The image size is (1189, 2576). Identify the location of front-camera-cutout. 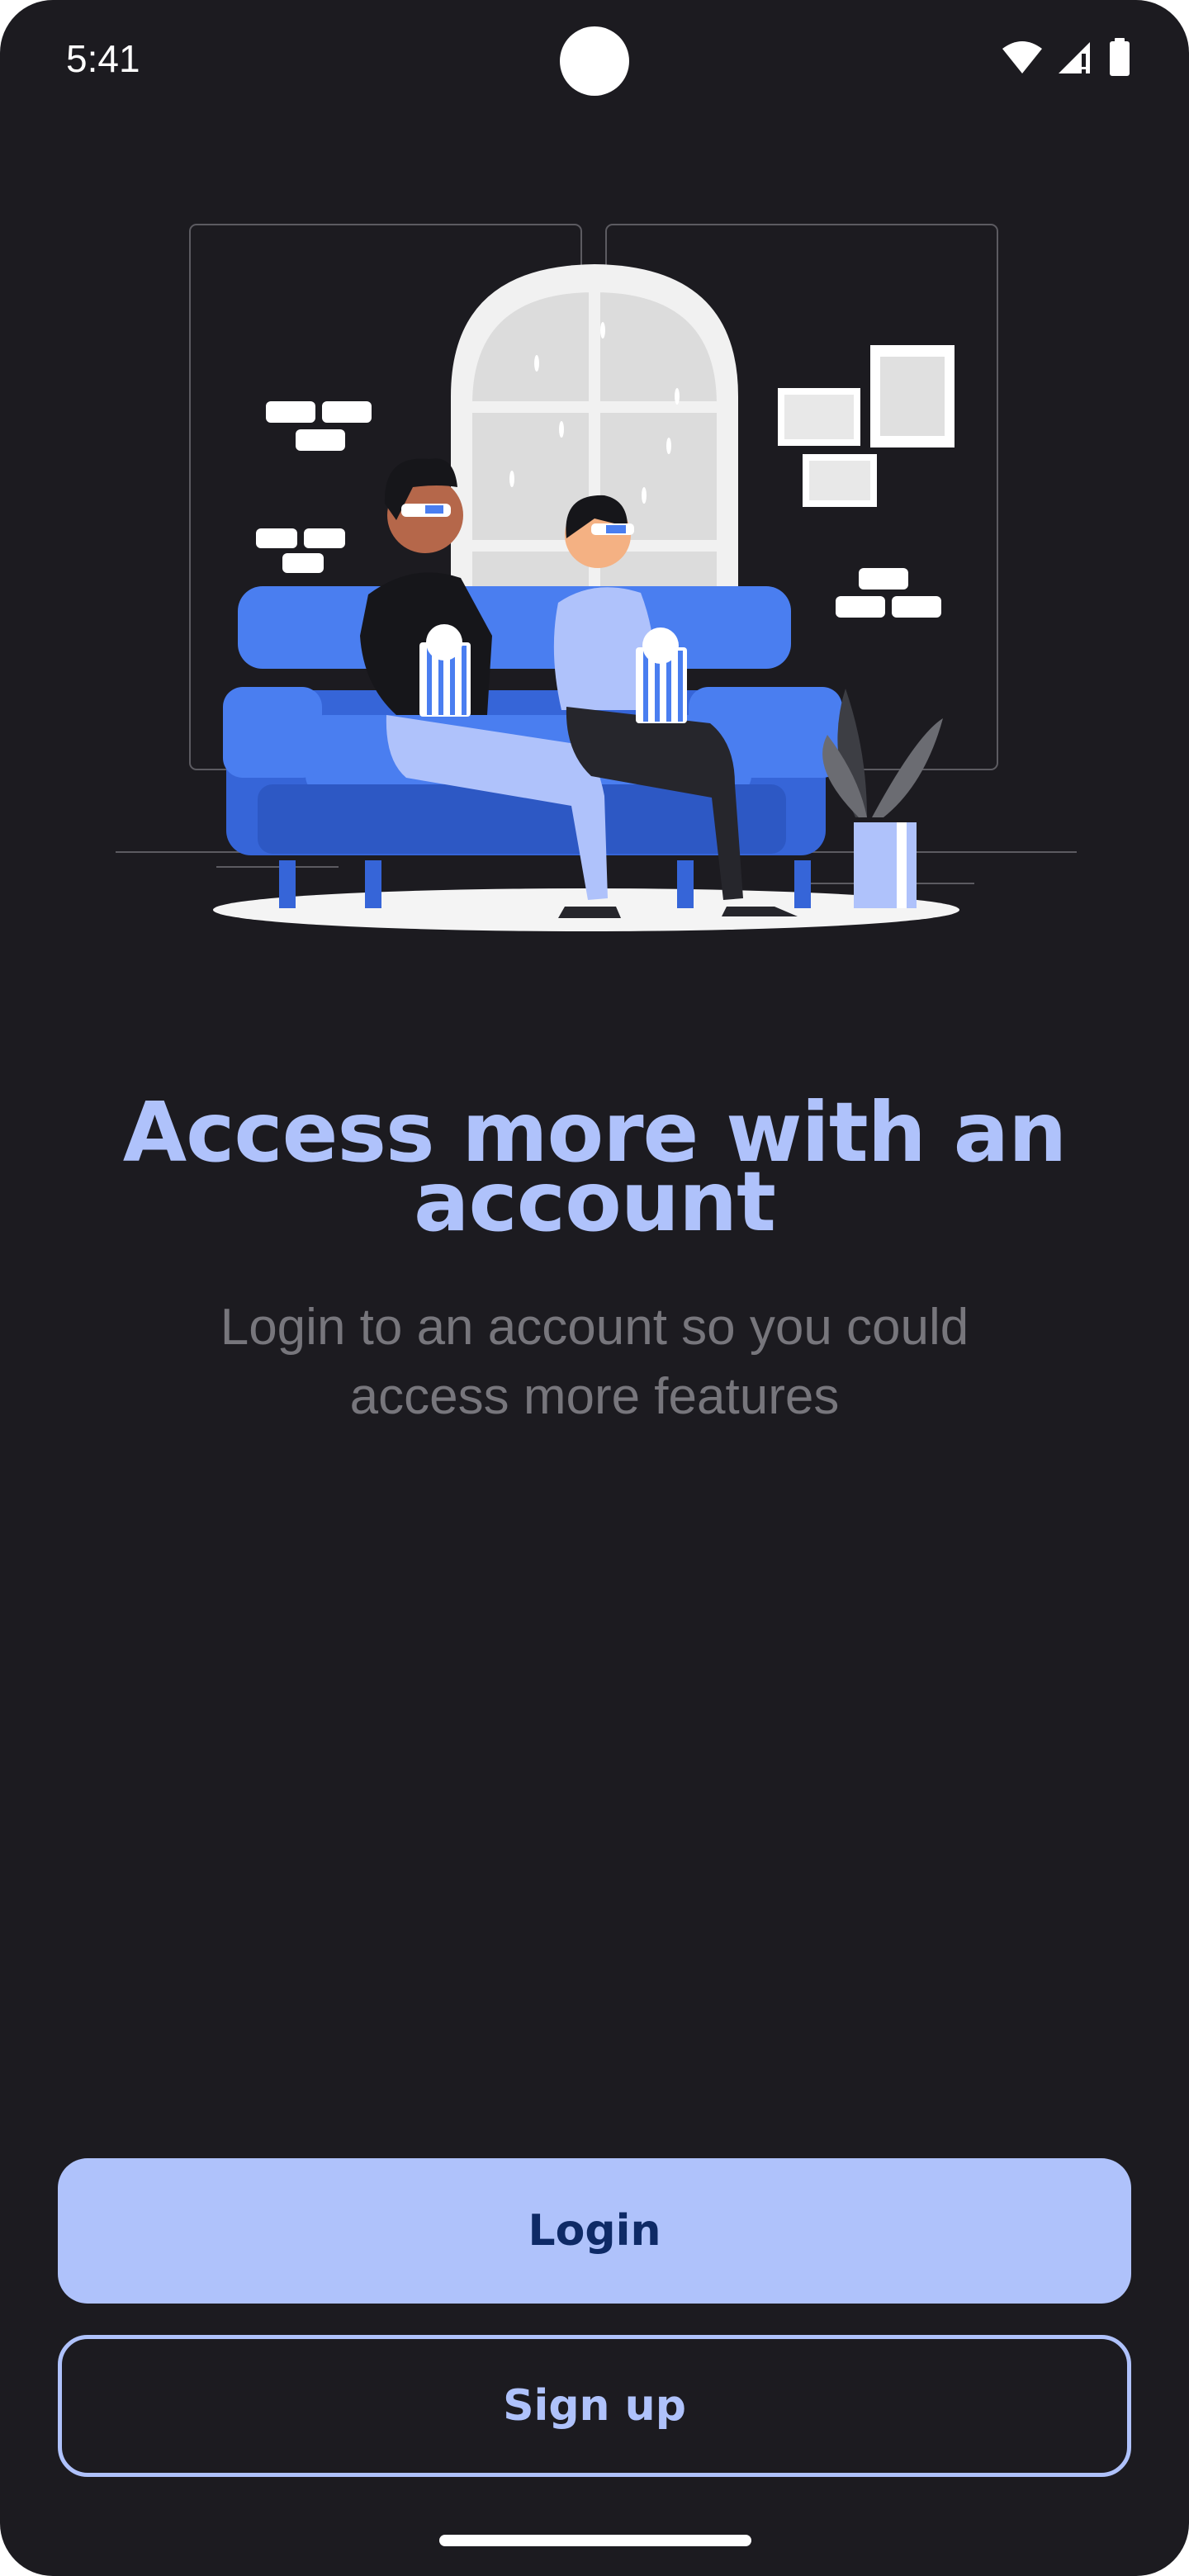
(594, 61).